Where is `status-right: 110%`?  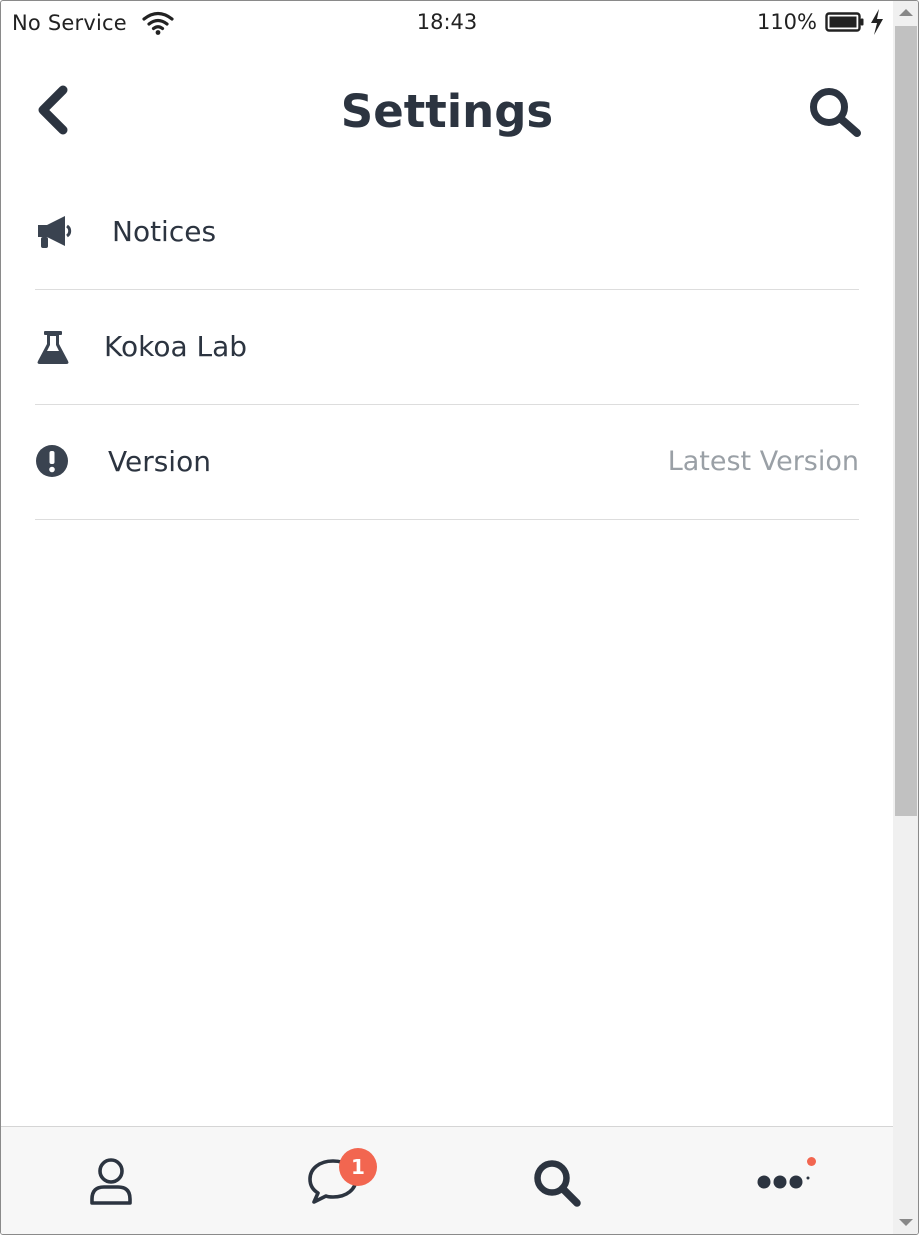
status-right: 110% is located at coordinates (821, 22).